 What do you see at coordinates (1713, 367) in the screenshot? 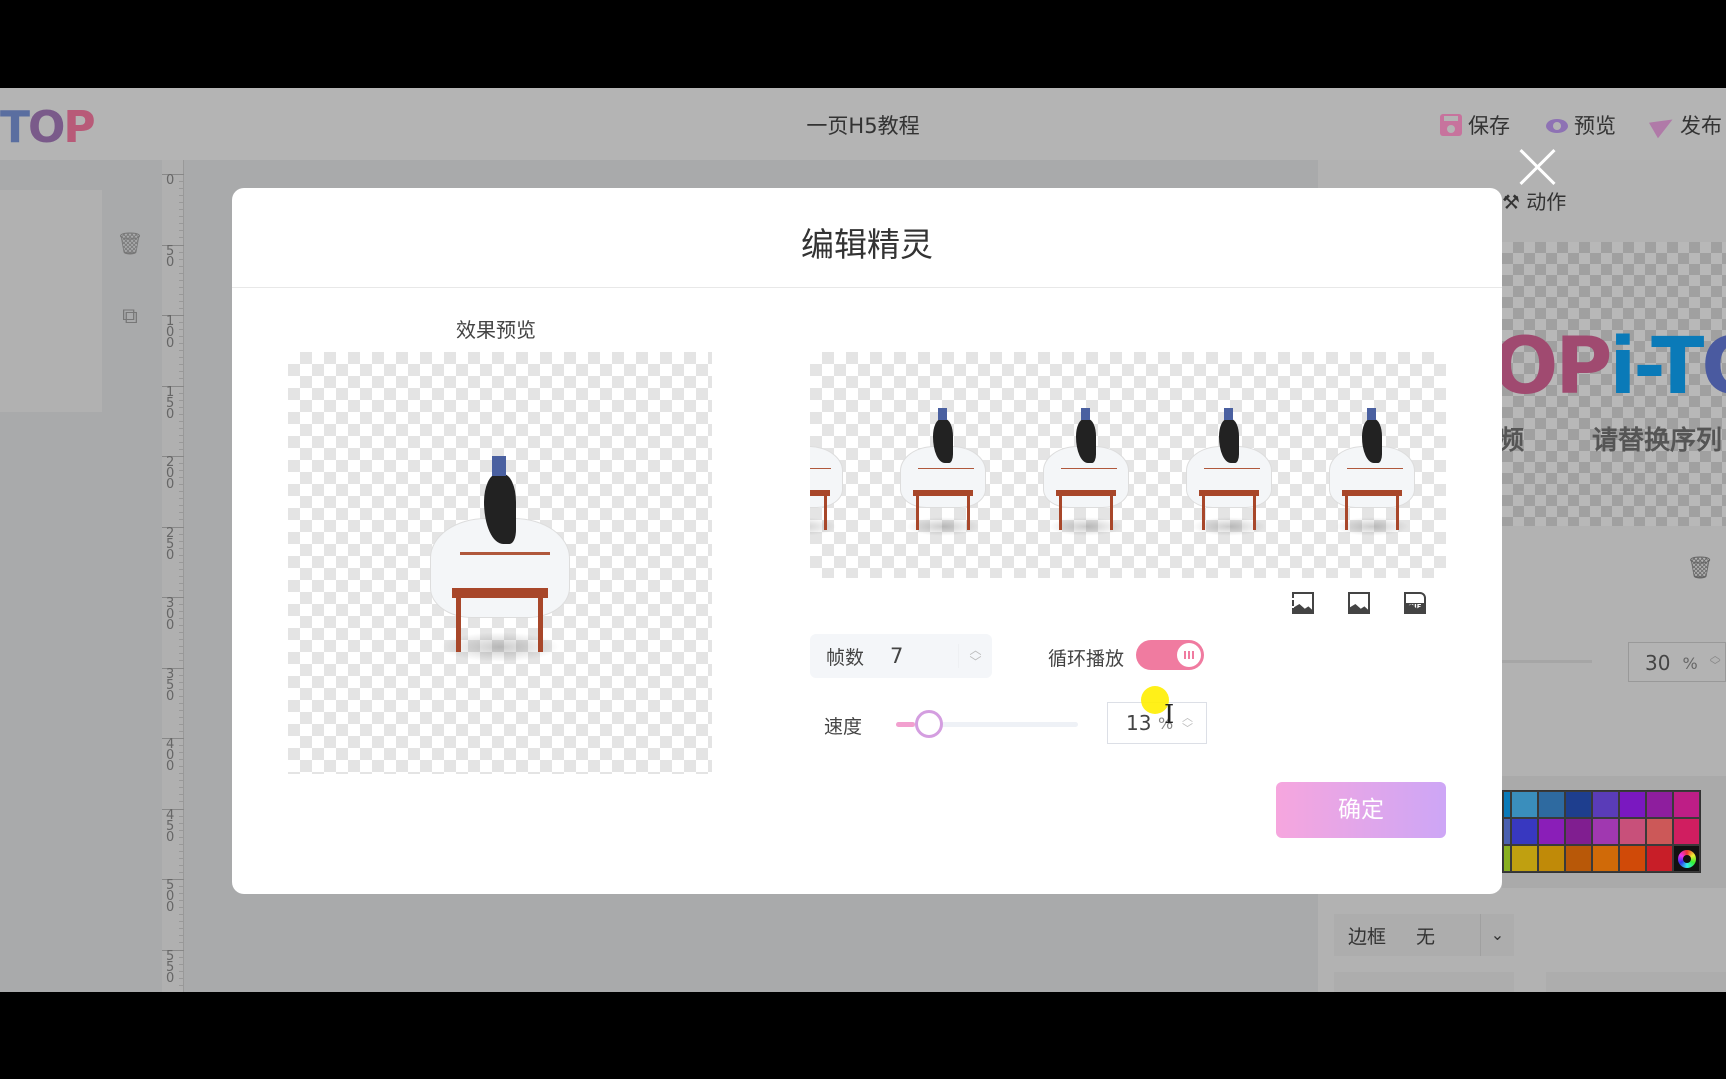
I see `logo-part: O` at bounding box center [1713, 367].